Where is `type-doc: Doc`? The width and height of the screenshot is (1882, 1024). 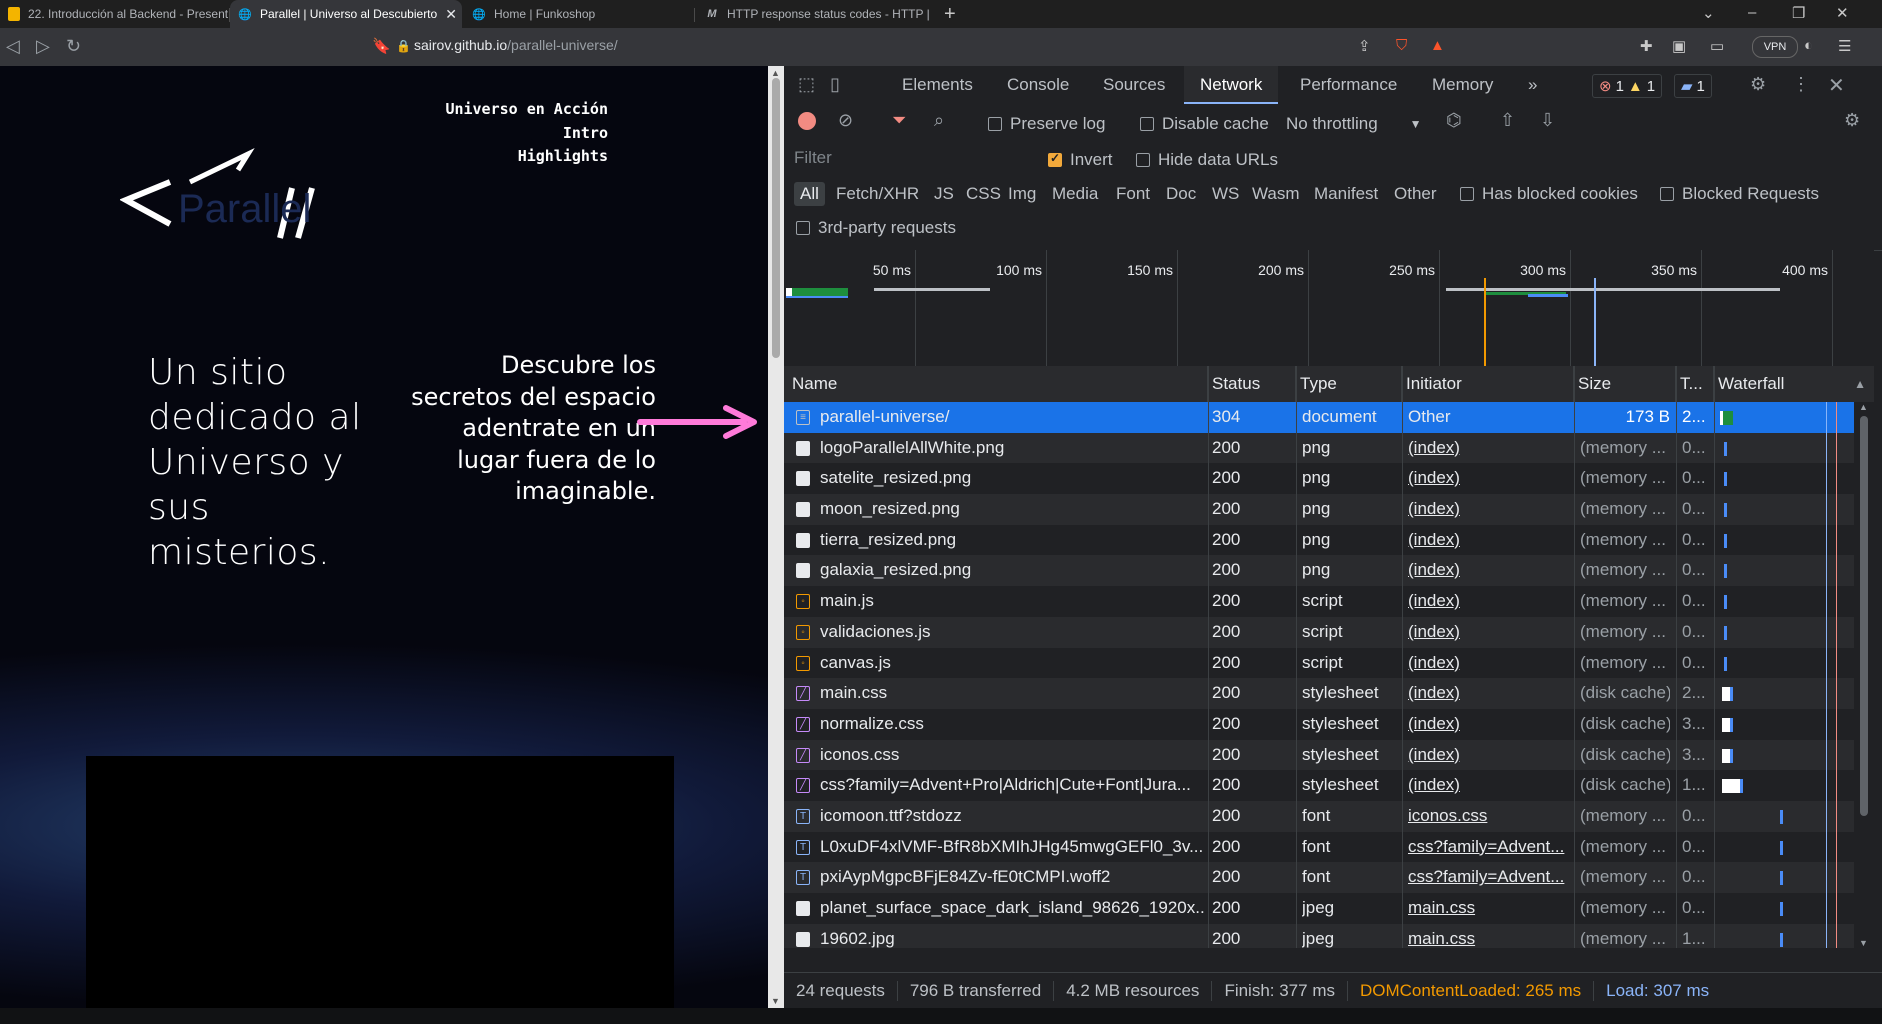
type-doc: Doc is located at coordinates (1181, 194).